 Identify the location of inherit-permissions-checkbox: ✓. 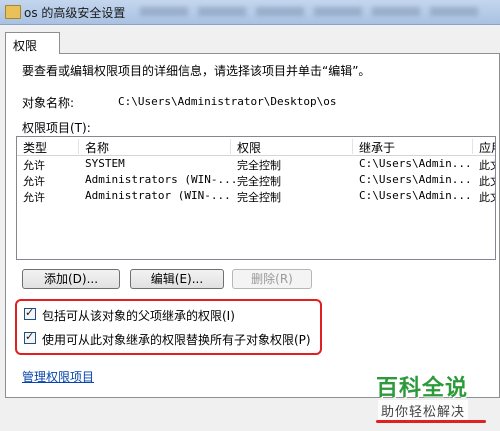
(30, 313).